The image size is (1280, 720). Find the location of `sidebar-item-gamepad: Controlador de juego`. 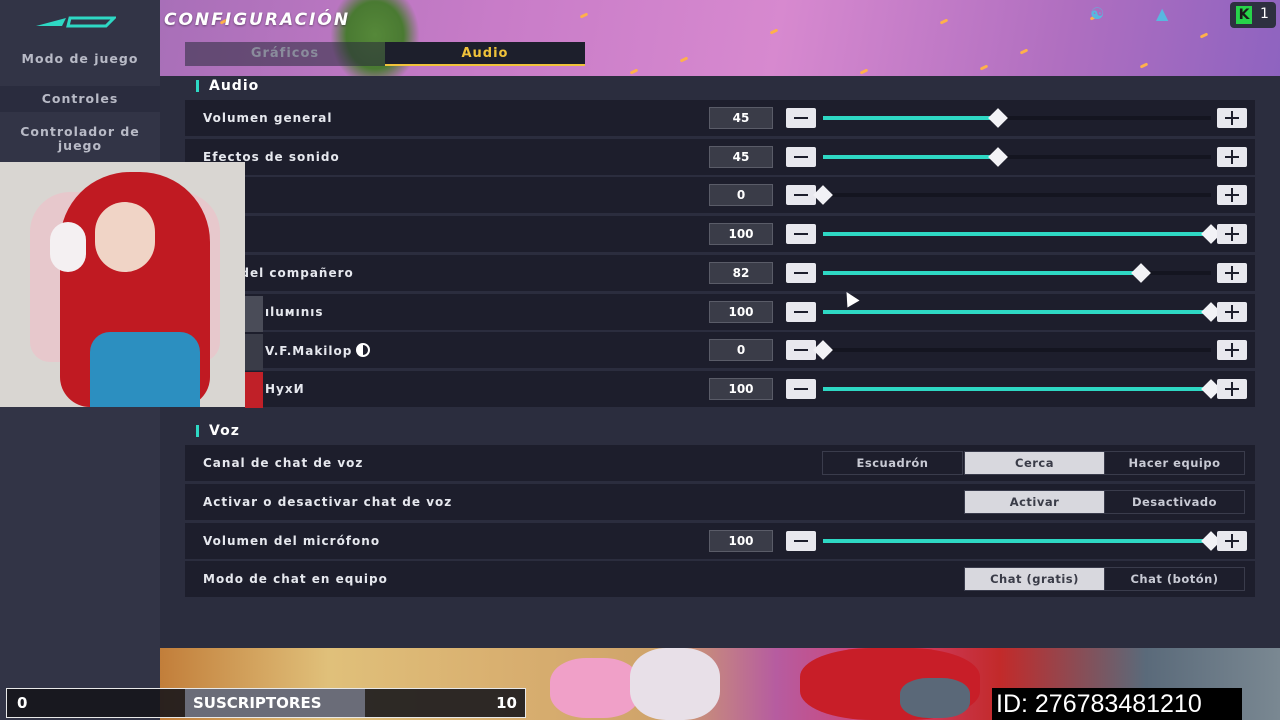

sidebar-item-gamepad: Controlador de juego is located at coordinates (80, 139).